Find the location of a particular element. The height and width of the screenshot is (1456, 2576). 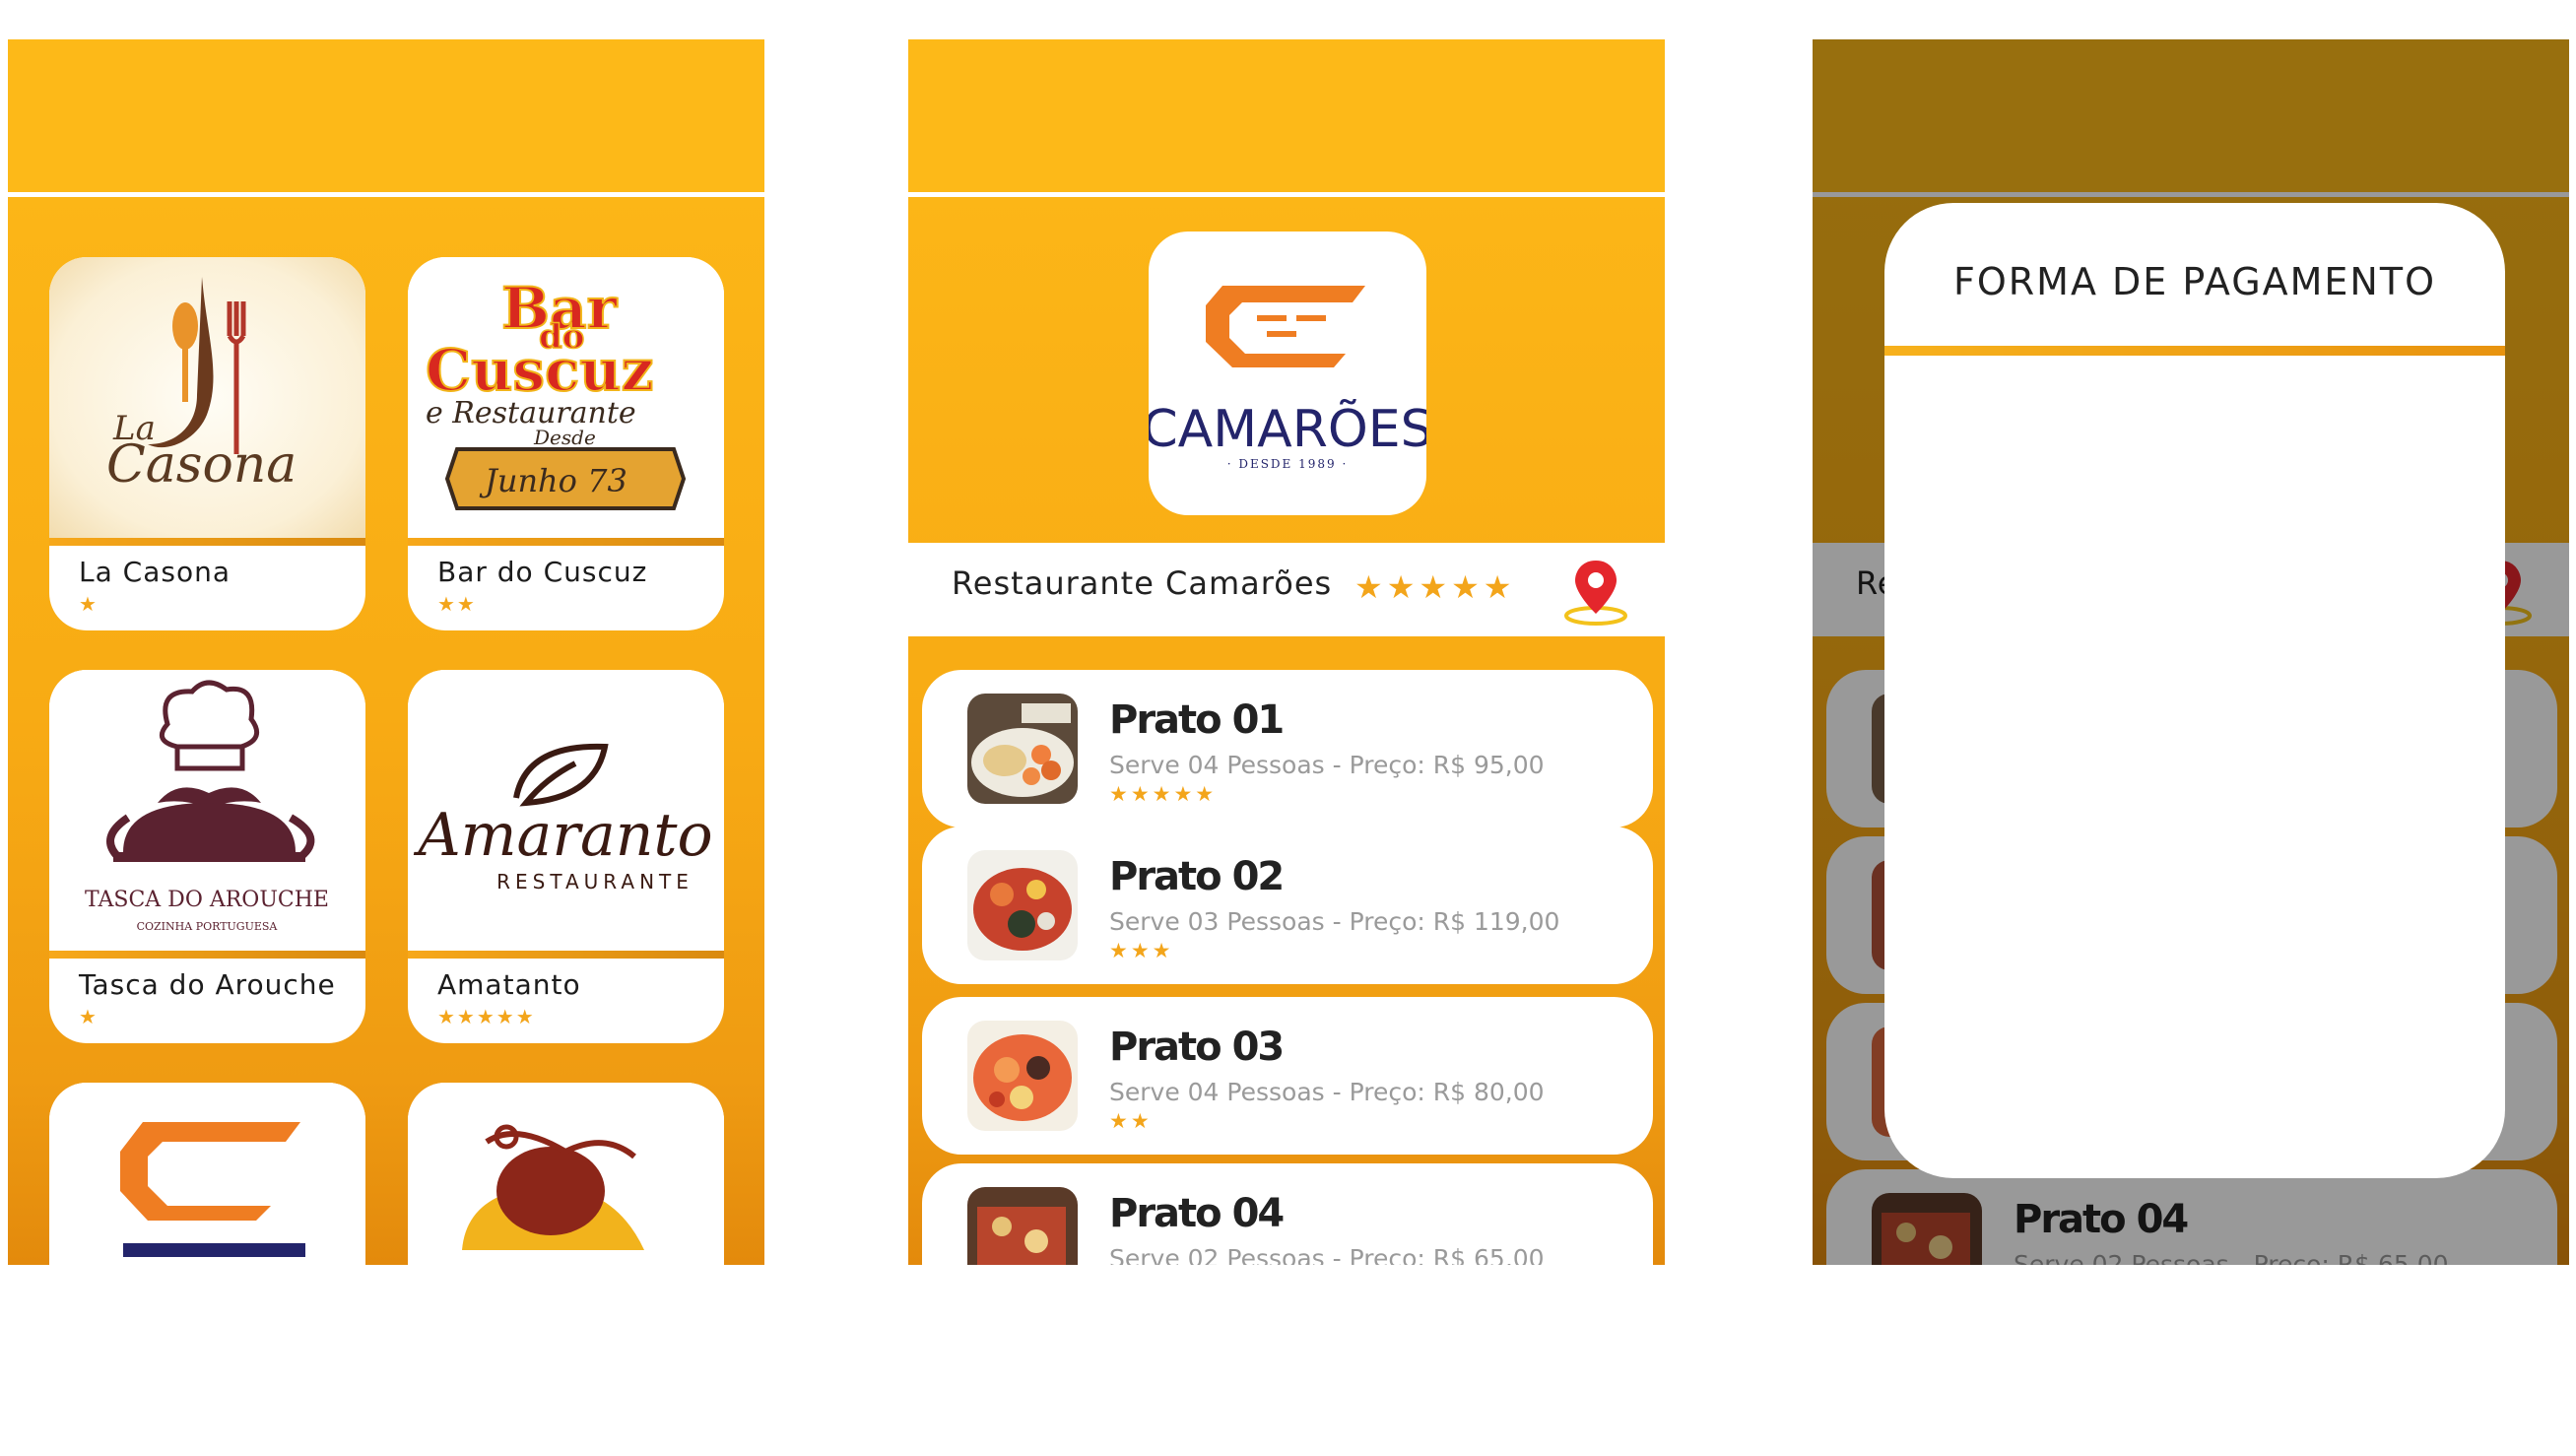

restaurant-card-la-casona: La Casona La Casona ★ is located at coordinates (207, 443).